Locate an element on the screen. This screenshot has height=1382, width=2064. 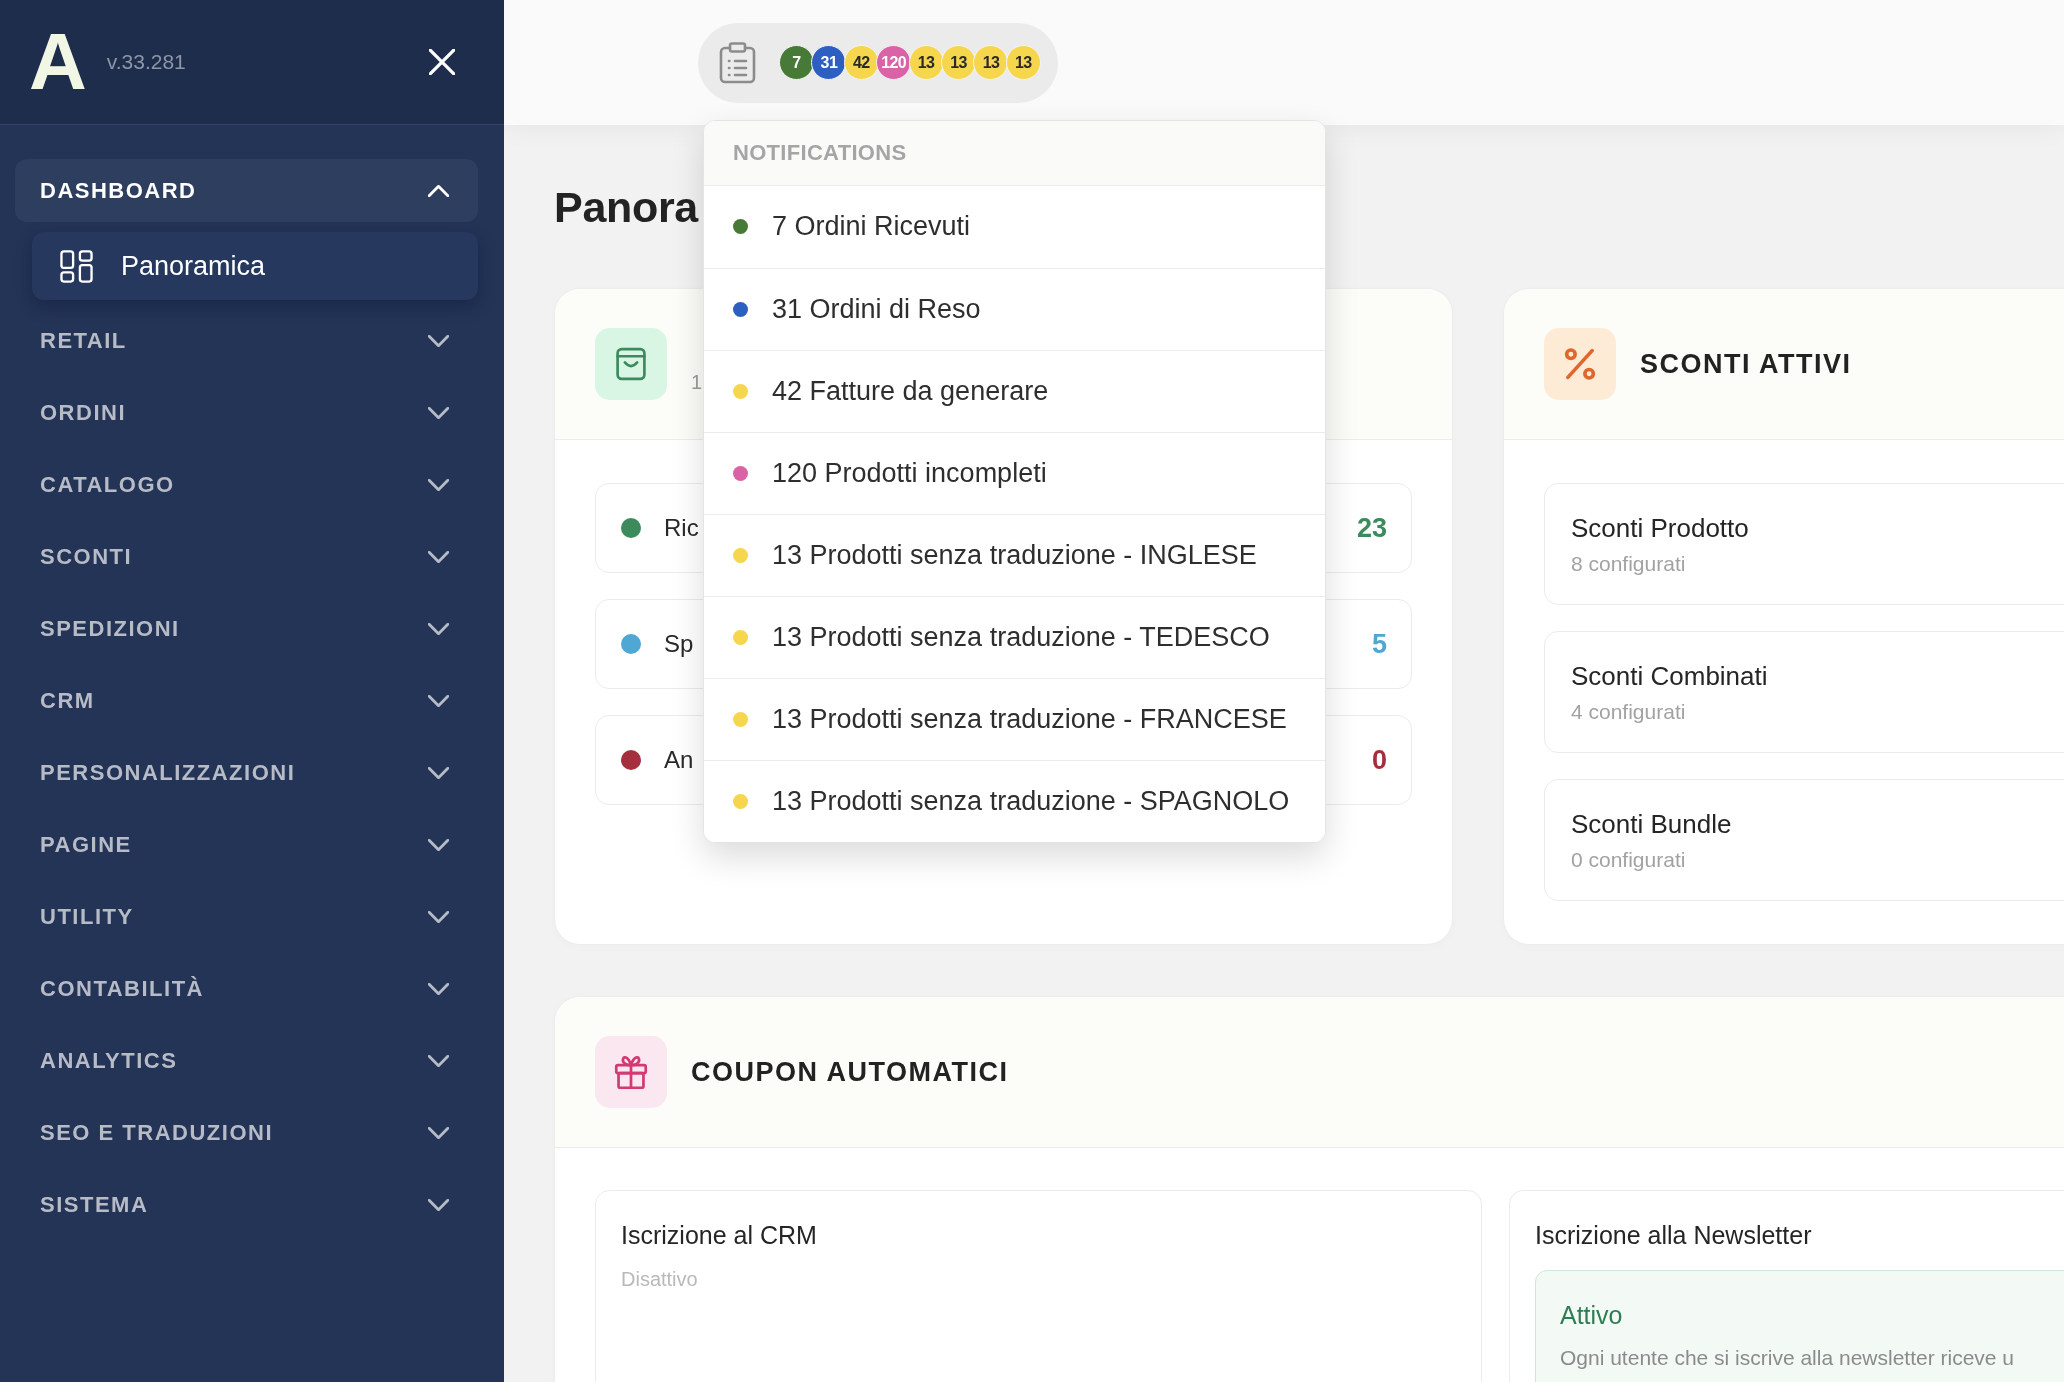
item-count: 0 configurati is located at coordinates (1628, 859).